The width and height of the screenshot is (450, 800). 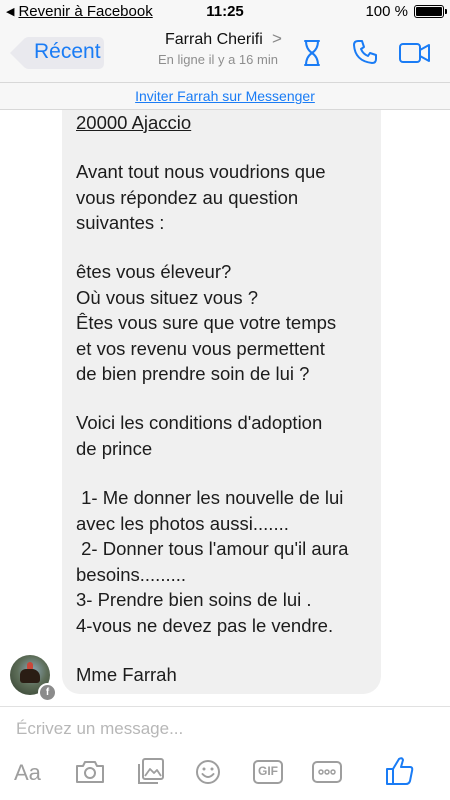 I want to click on recent-back-button: Récent, so click(x=57, y=53).